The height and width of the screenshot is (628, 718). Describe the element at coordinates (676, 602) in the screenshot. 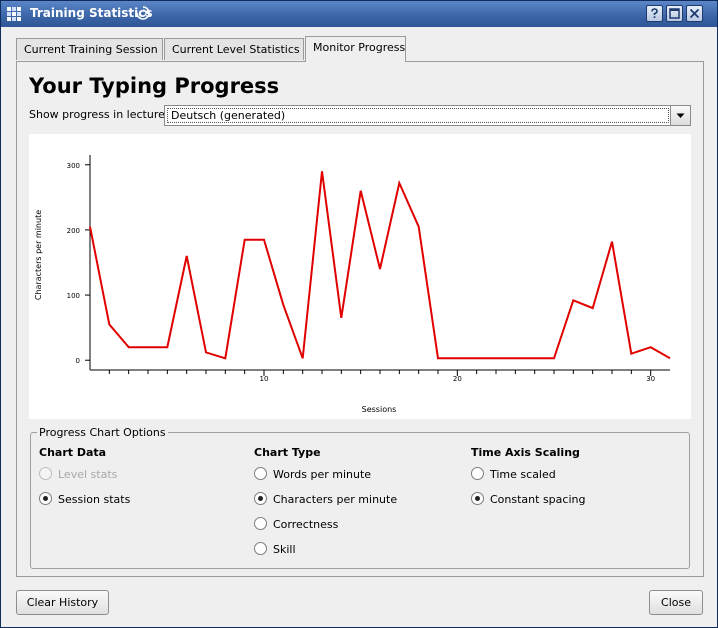

I see `close-button: Close` at that location.